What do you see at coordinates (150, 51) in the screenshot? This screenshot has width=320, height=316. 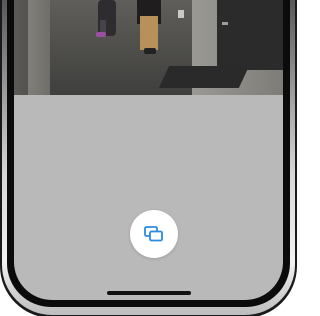 I see `camera-person-right-shoe` at bounding box center [150, 51].